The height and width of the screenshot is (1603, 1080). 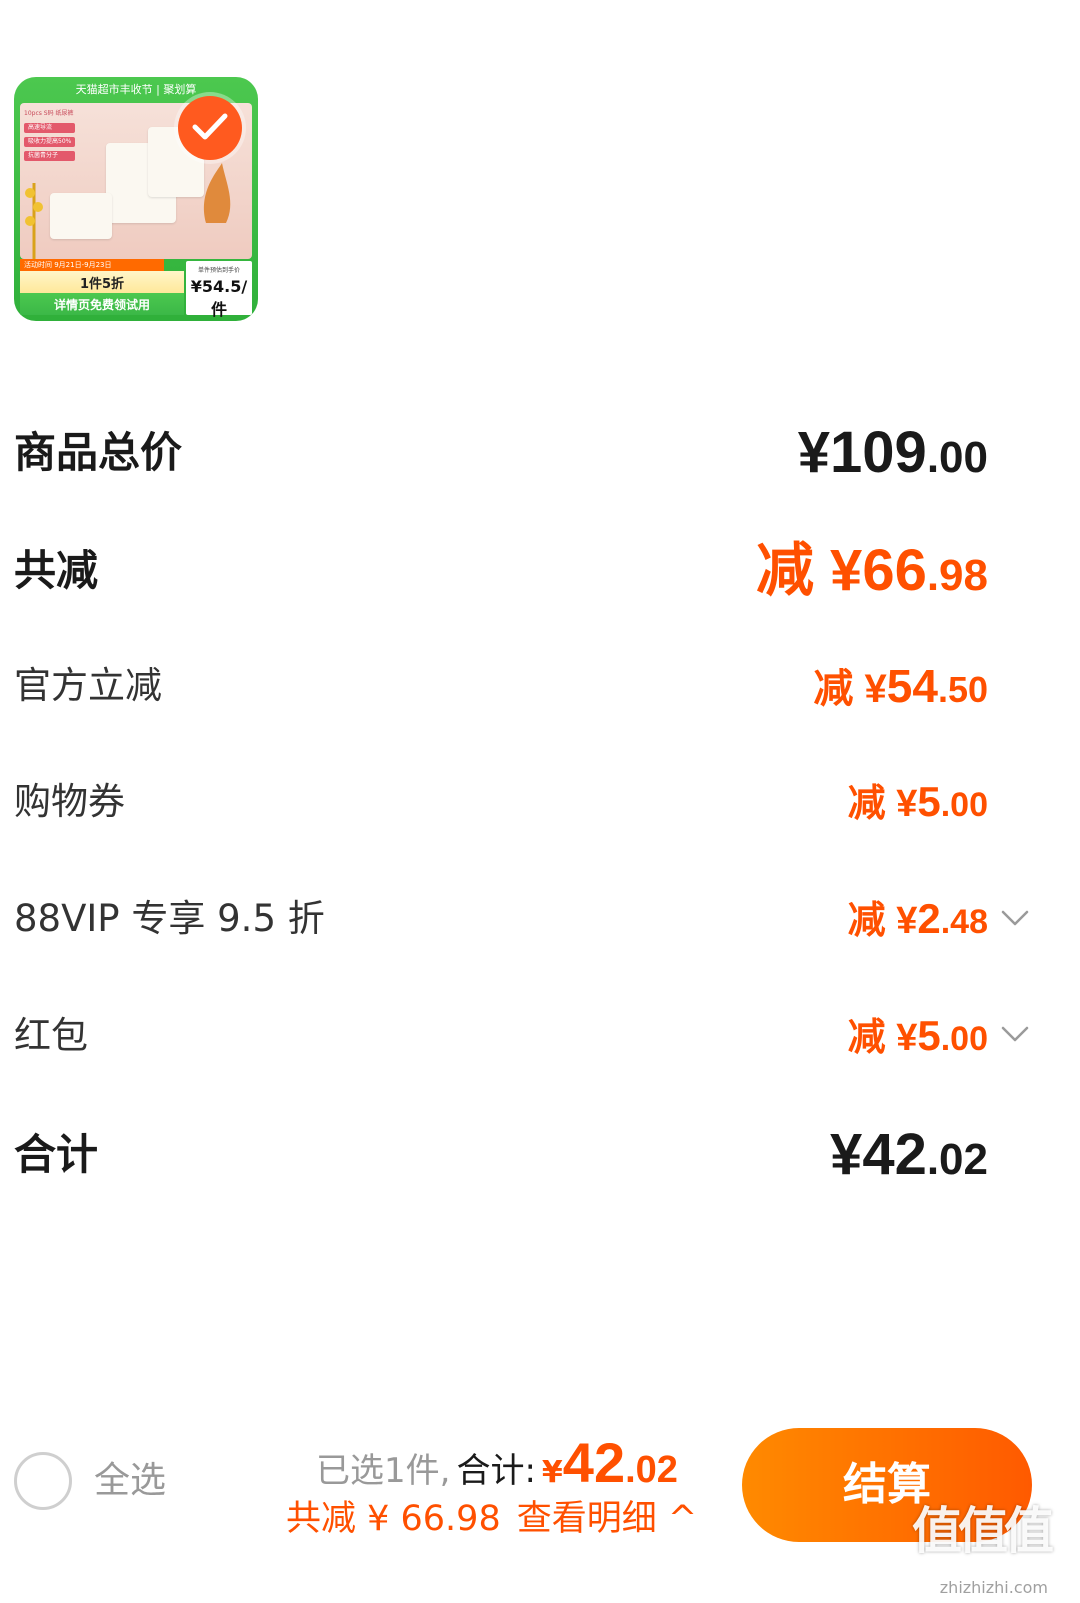 What do you see at coordinates (51, 1035) in the screenshot?
I see `red-packet-label: 红包` at bounding box center [51, 1035].